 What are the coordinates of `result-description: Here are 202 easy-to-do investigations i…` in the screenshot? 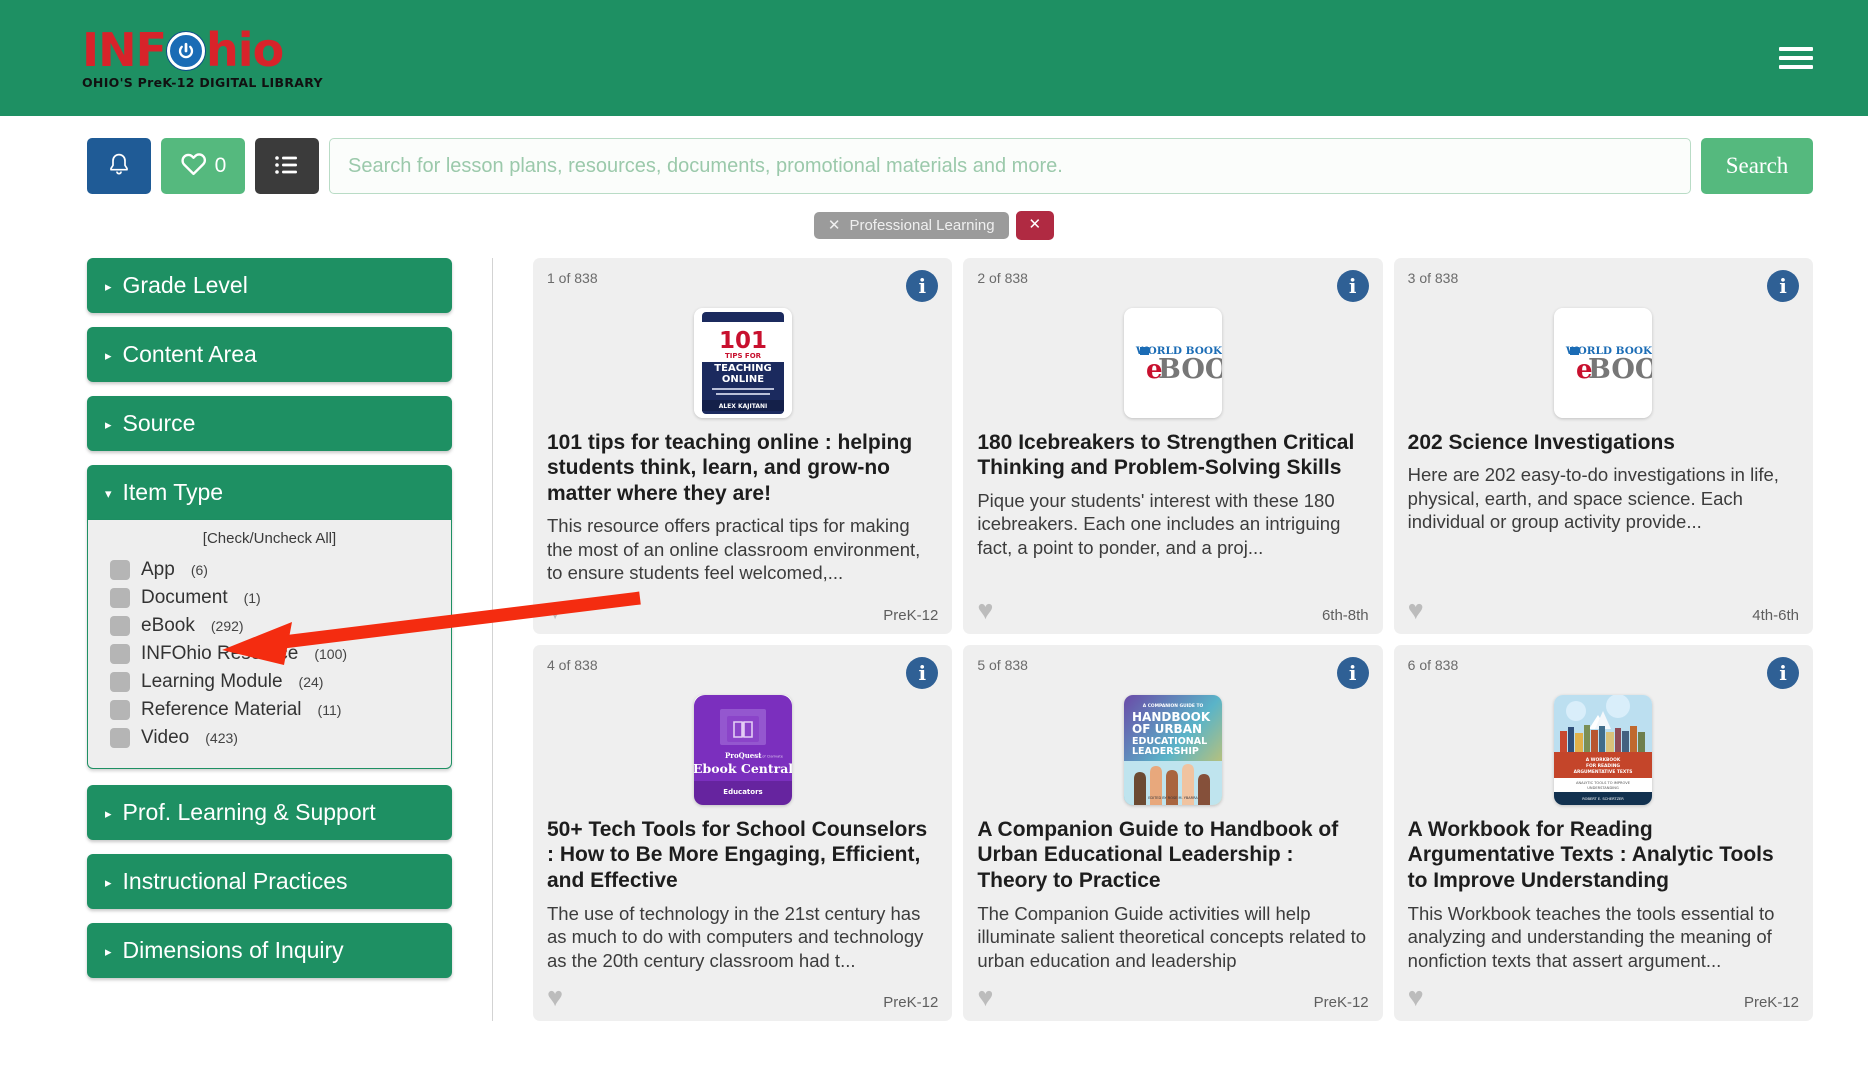 It's located at (1593, 498).